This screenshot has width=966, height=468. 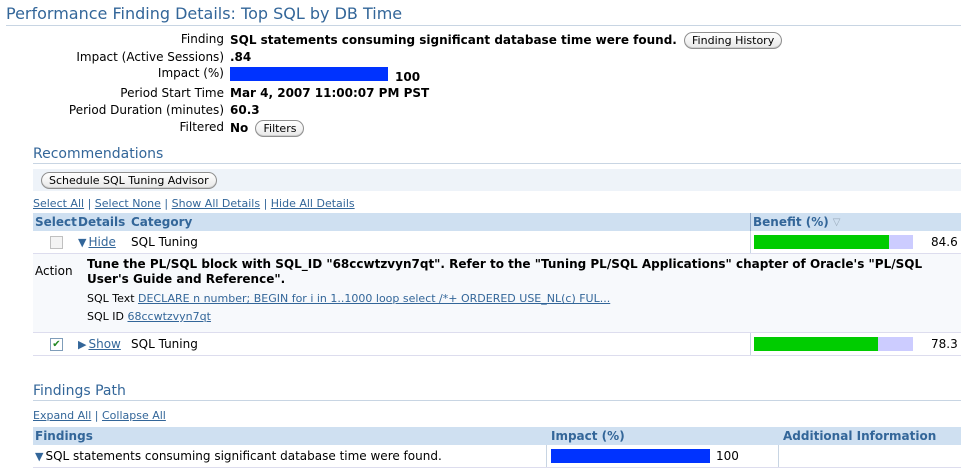 I want to click on filters-button: Filters, so click(x=280, y=128).